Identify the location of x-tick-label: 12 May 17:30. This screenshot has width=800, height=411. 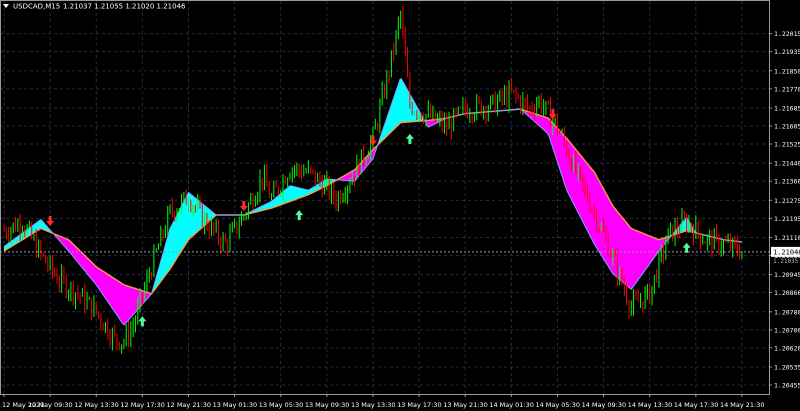
(142, 405).